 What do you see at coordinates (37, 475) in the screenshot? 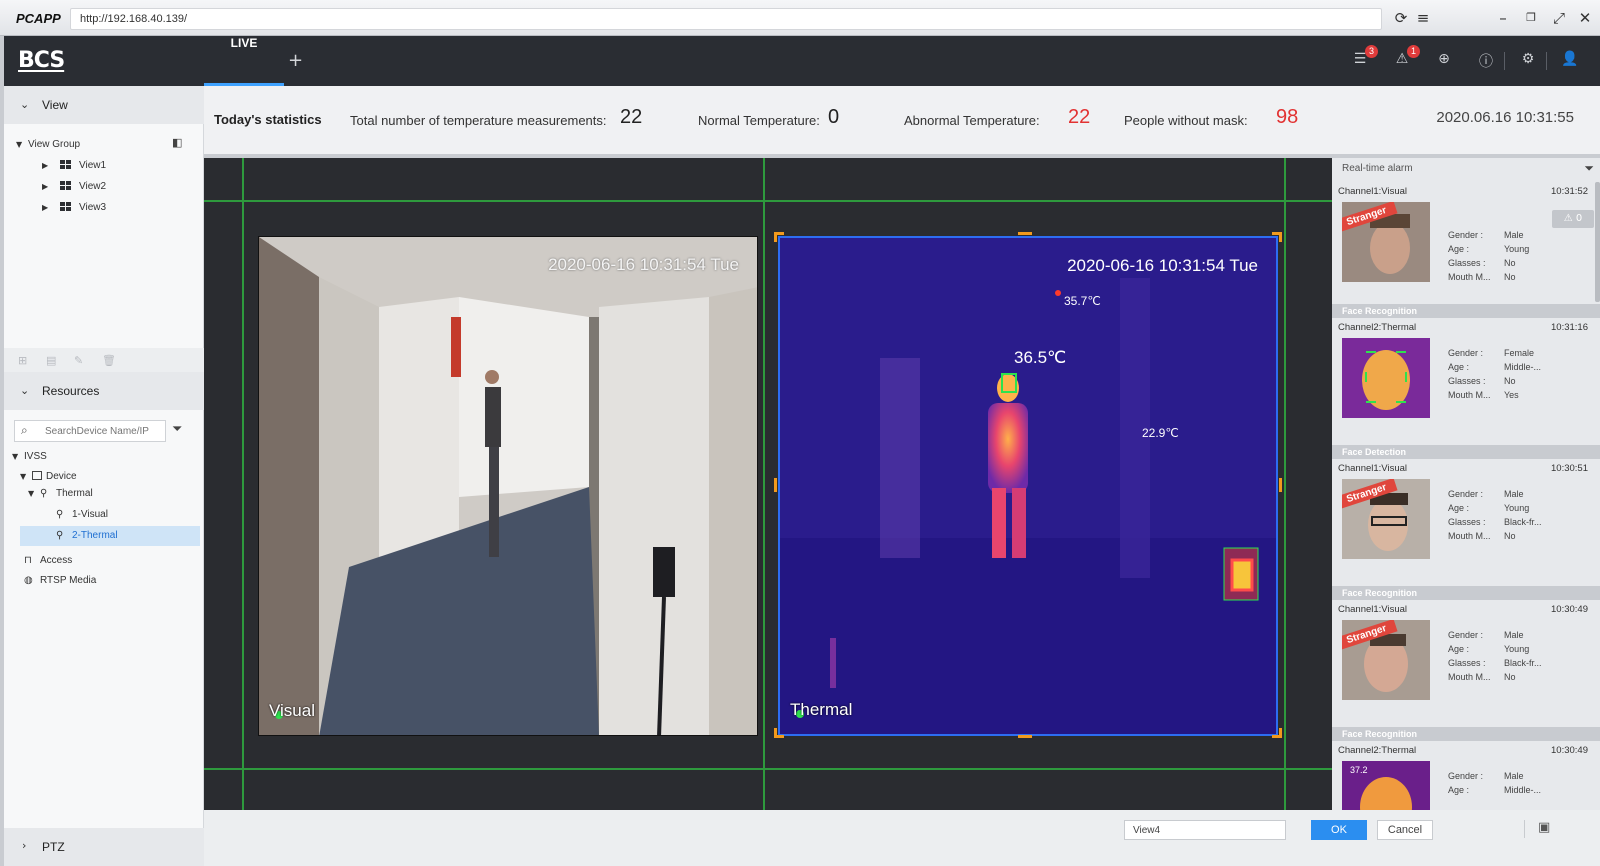
I see `device-icon` at bounding box center [37, 475].